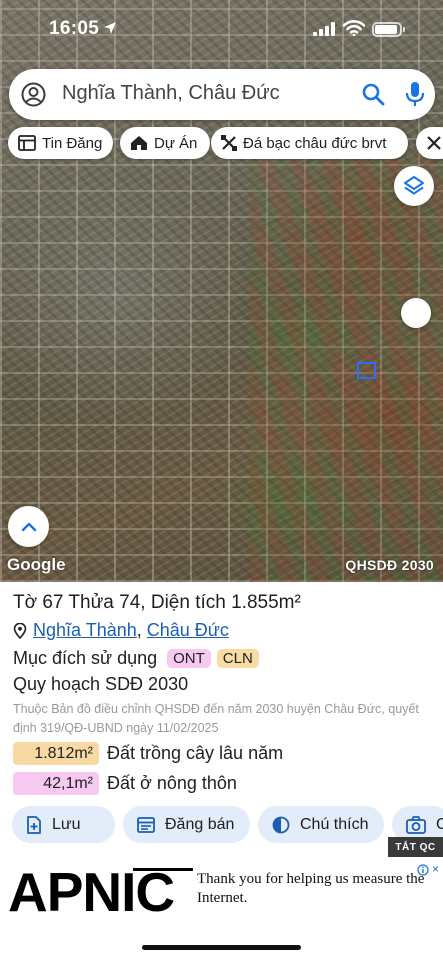  I want to click on legend-button: Chú thích, so click(321, 824).